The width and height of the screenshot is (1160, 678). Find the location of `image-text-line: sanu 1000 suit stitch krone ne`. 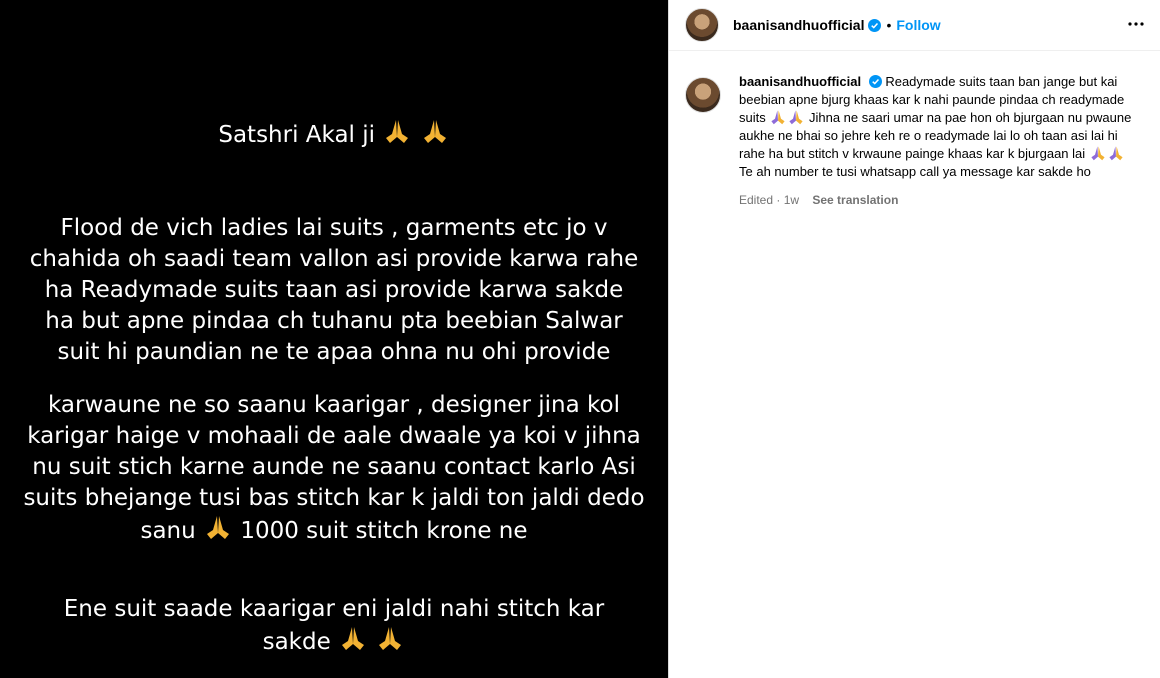

image-text-line: sanu 1000 suit stitch krone ne is located at coordinates (334, 530).